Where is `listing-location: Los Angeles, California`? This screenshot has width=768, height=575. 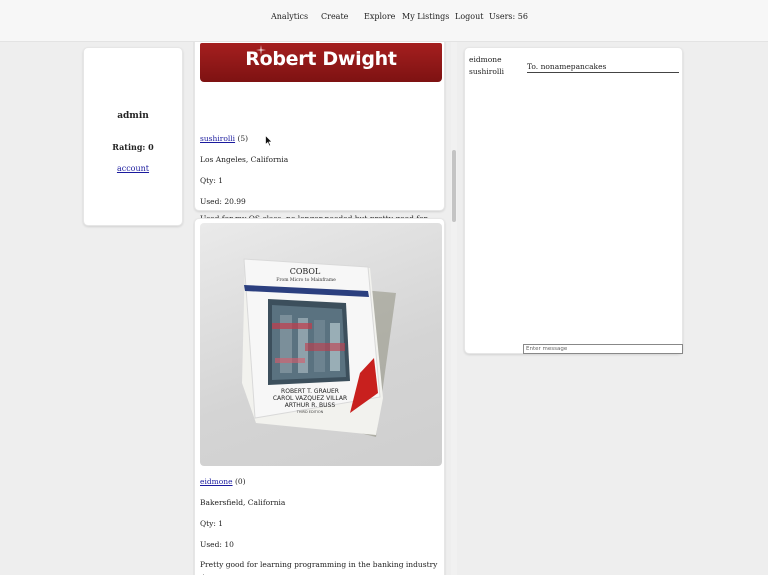
listing-location: Los Angeles, California is located at coordinates (244, 159).